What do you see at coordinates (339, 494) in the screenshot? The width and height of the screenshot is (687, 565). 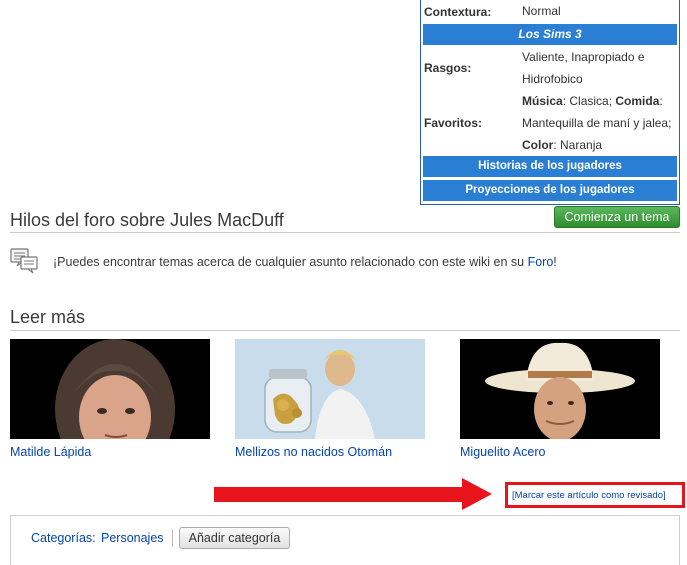 I see `annotation-arrow-shaft` at bounding box center [339, 494].